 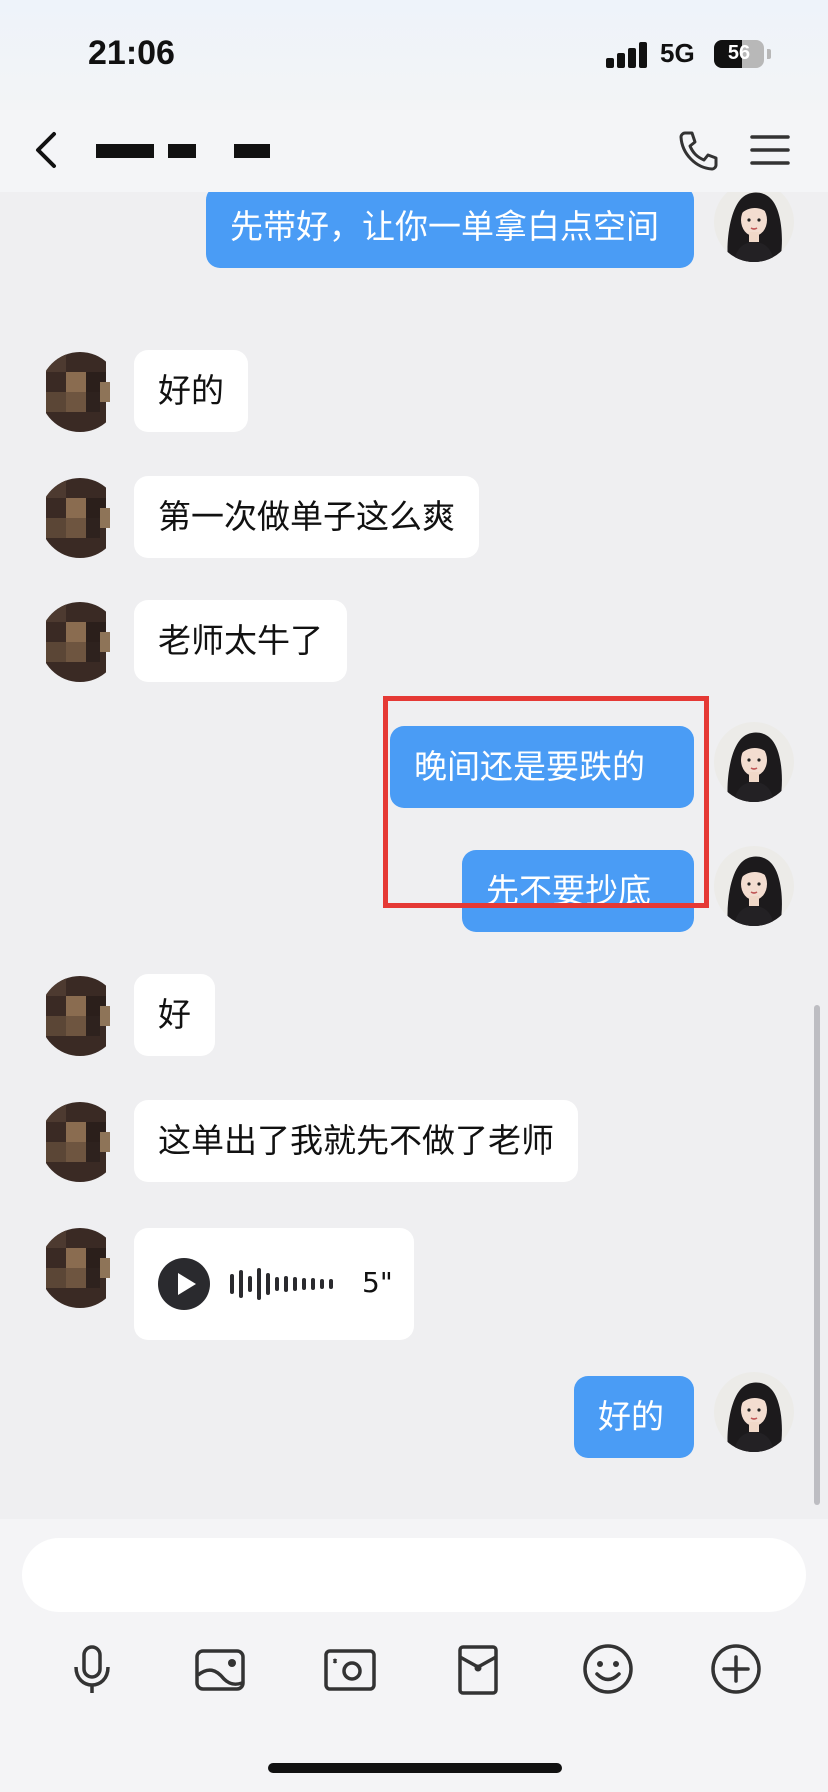 What do you see at coordinates (542, 767) in the screenshot?
I see `message-bubble-outgoing: 晚间还是要跌的` at bounding box center [542, 767].